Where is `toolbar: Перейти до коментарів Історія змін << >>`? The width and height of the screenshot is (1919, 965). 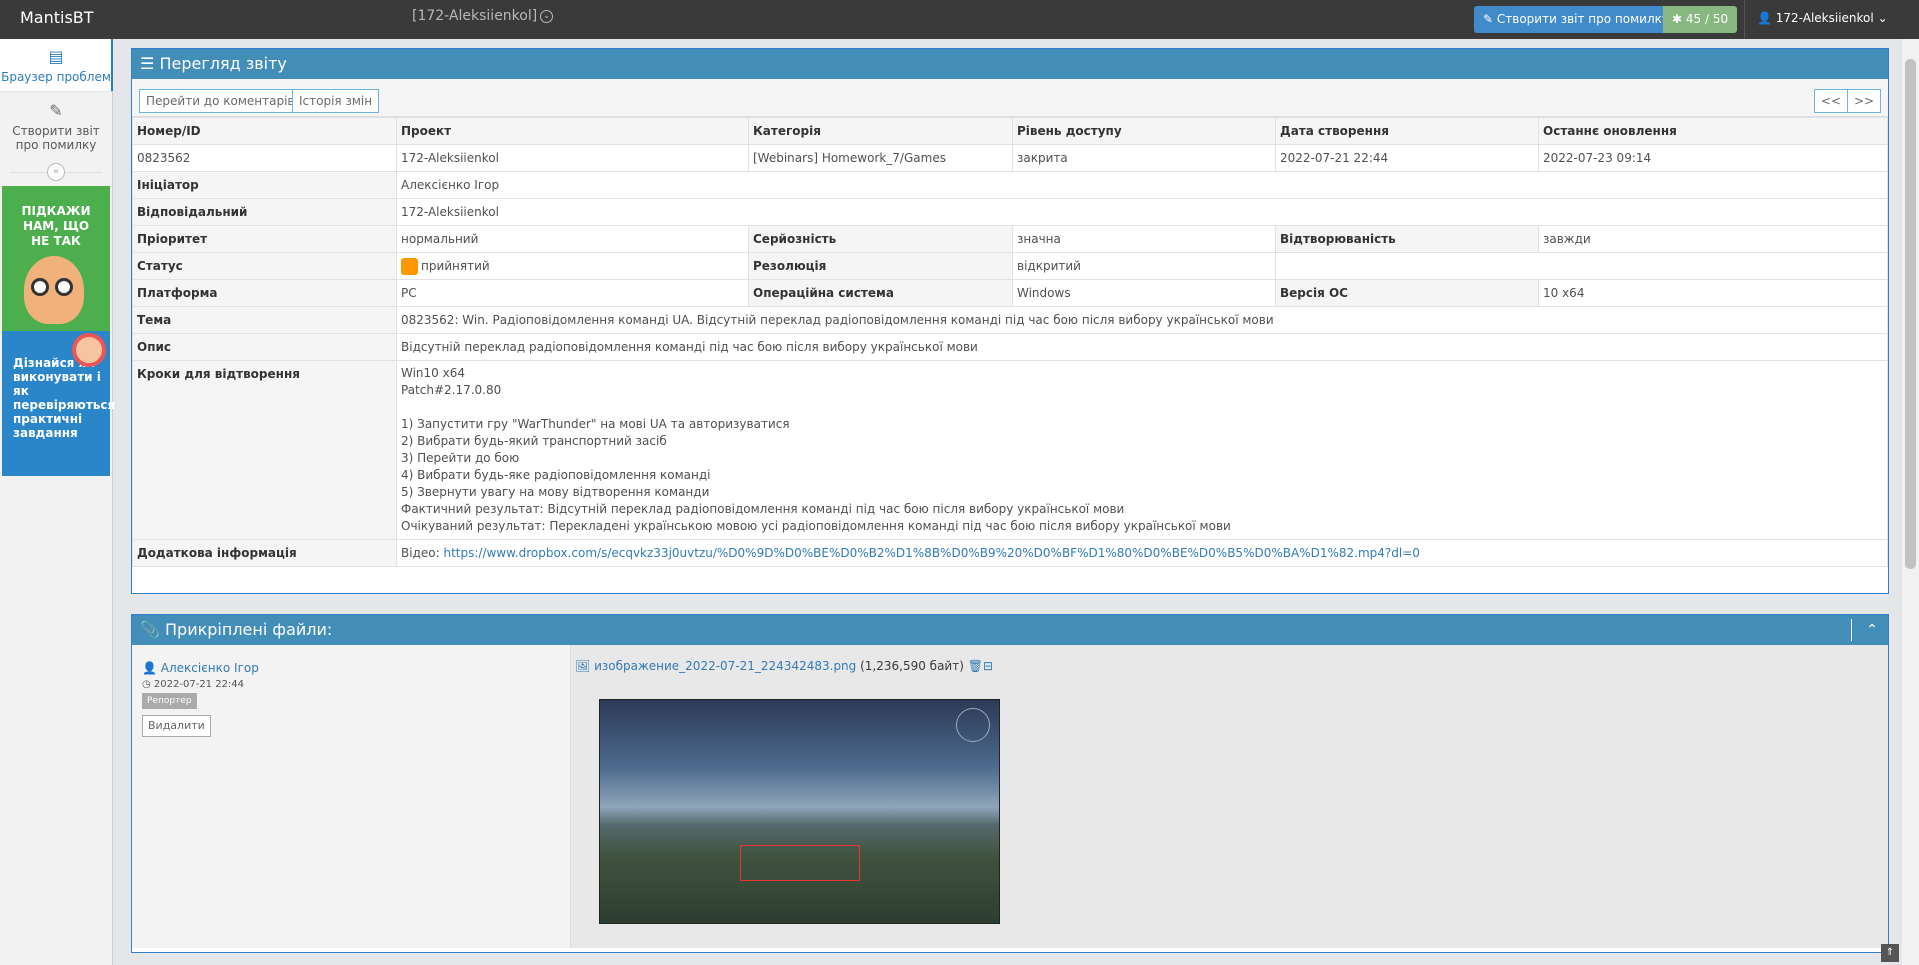 toolbar: Перейти до коментарів Історія змін << >> is located at coordinates (1010, 98).